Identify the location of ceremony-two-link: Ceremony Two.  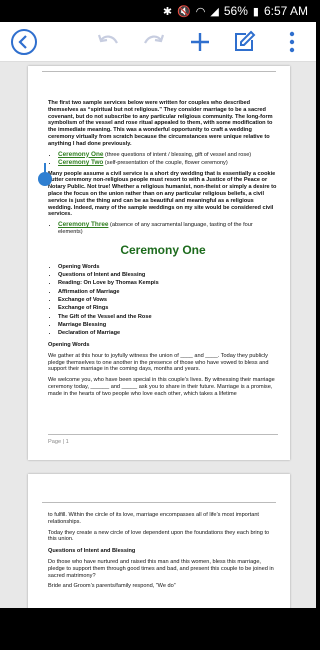
(80, 162).